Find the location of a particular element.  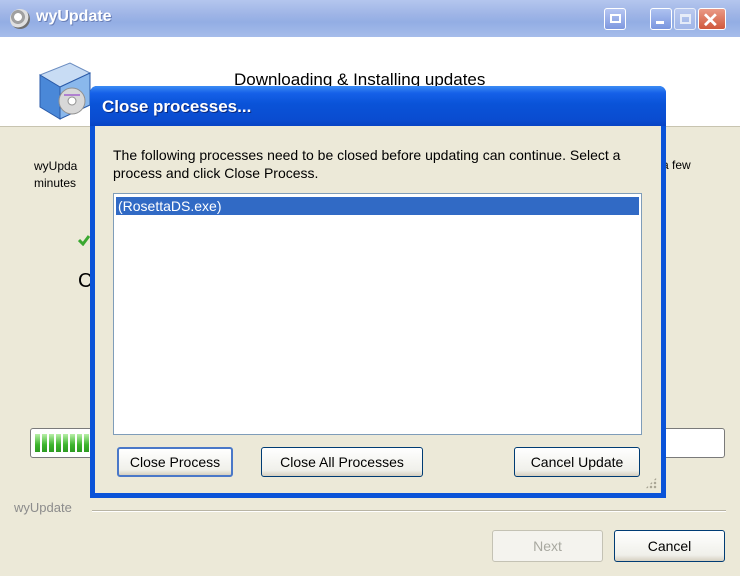

next-button: Next is located at coordinates (547, 546).